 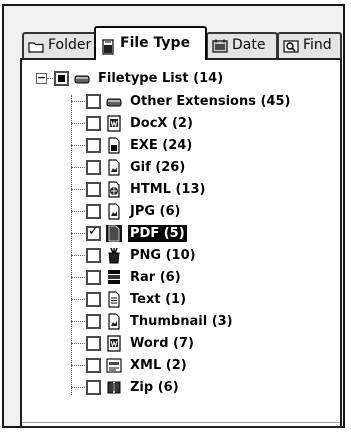 What do you see at coordinates (158, 299) in the screenshot?
I see `tree-item-label: Text (1)` at bounding box center [158, 299].